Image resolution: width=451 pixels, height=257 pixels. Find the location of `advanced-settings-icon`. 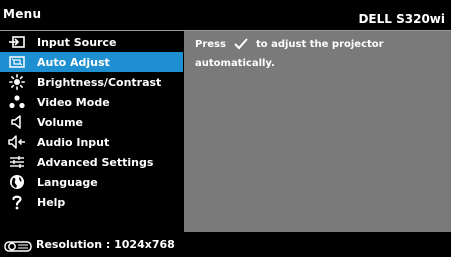

advanced-settings-icon is located at coordinates (17, 162).